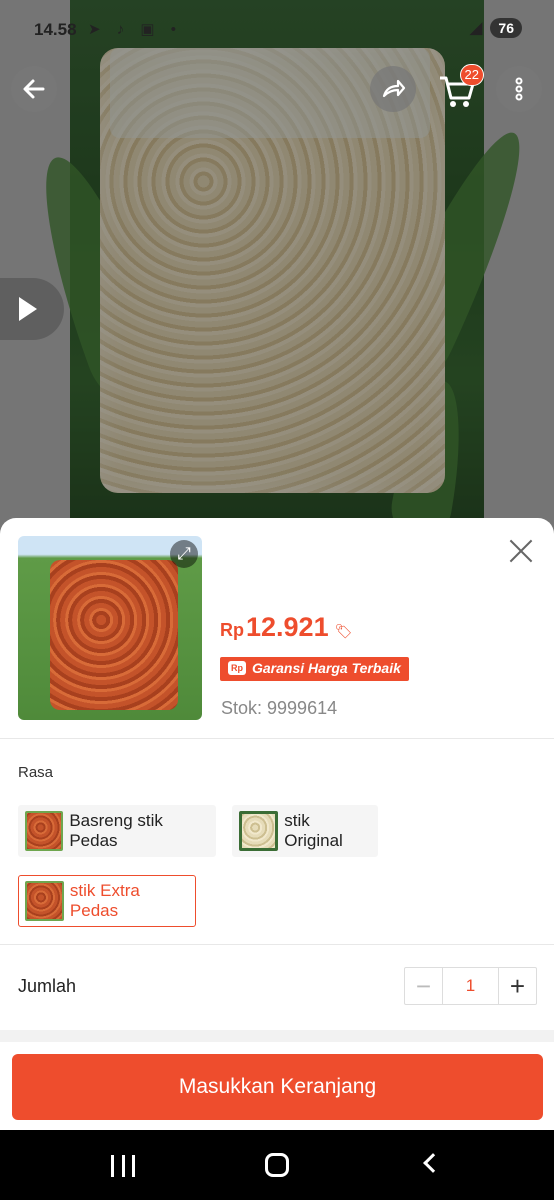  I want to click on notification-icons: ➤ ♪ ▣ •, so click(135, 29).